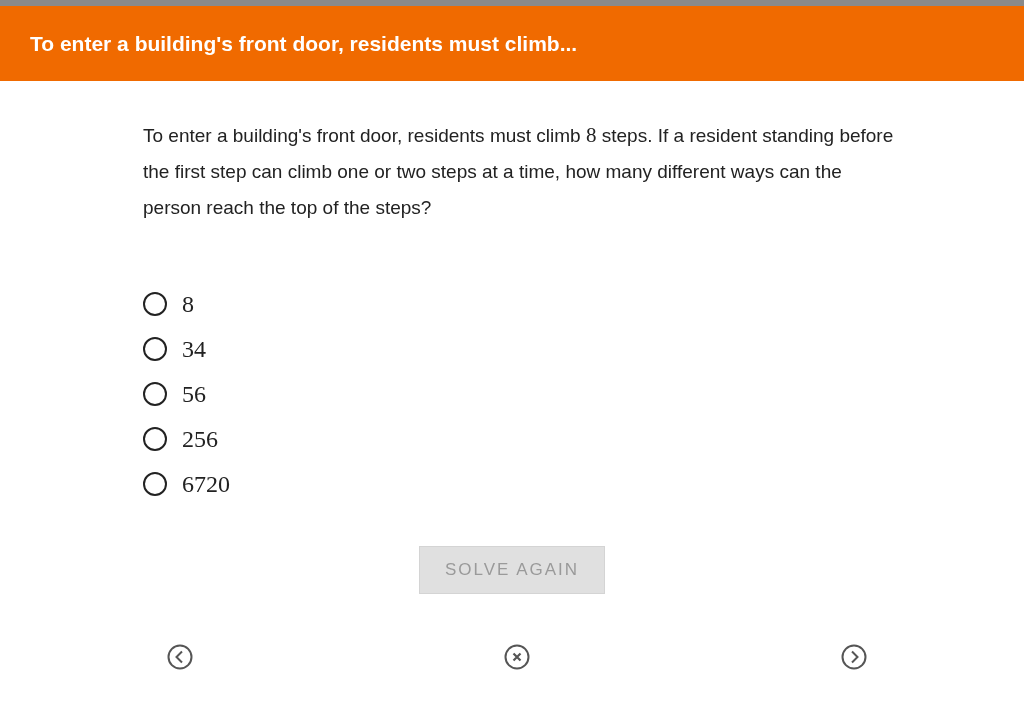 This screenshot has width=1024, height=718. I want to click on answer-option: 34, so click(174, 349).